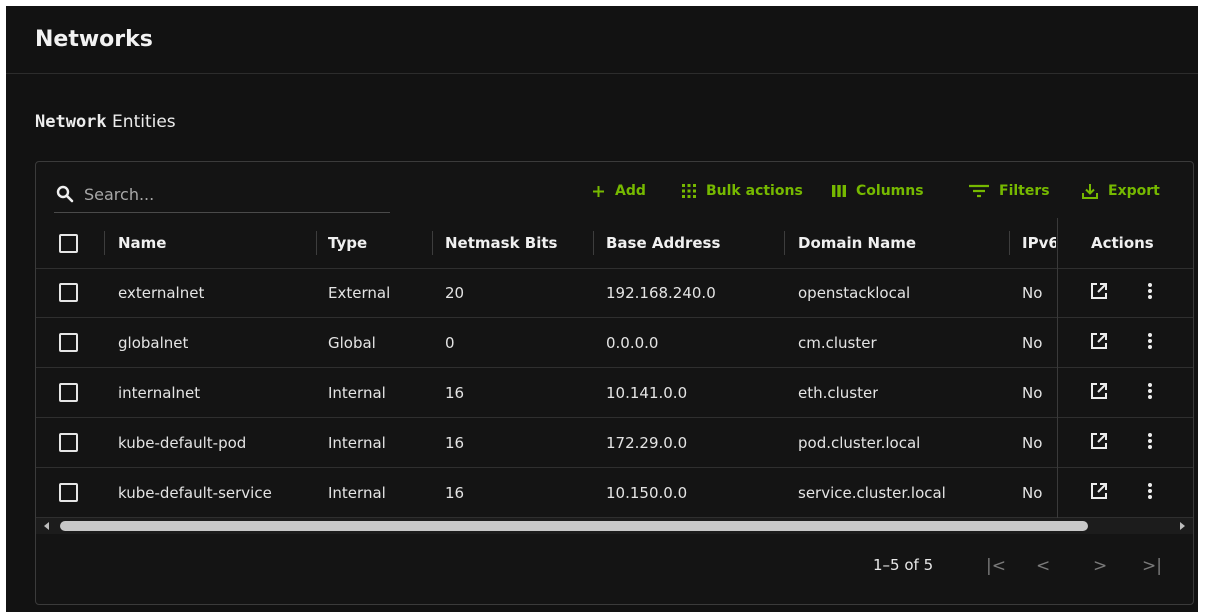  What do you see at coordinates (872, 492) in the screenshot?
I see `cell-domain-name: service.cluster.local` at bounding box center [872, 492].